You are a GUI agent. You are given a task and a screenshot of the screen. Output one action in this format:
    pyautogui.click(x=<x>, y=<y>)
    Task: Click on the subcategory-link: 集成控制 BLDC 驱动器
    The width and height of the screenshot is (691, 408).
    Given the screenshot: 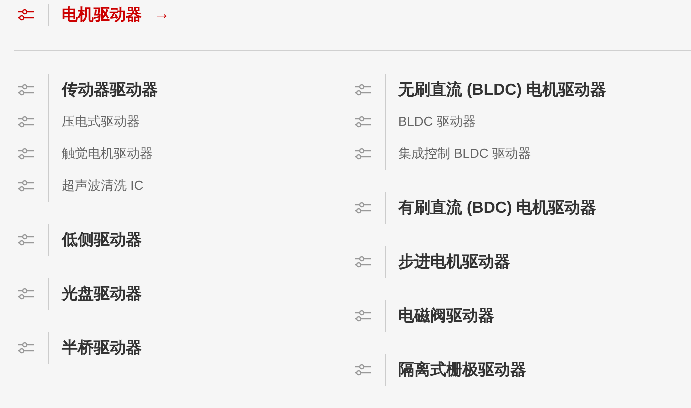 What is the action you would take?
    pyautogui.click(x=465, y=154)
    